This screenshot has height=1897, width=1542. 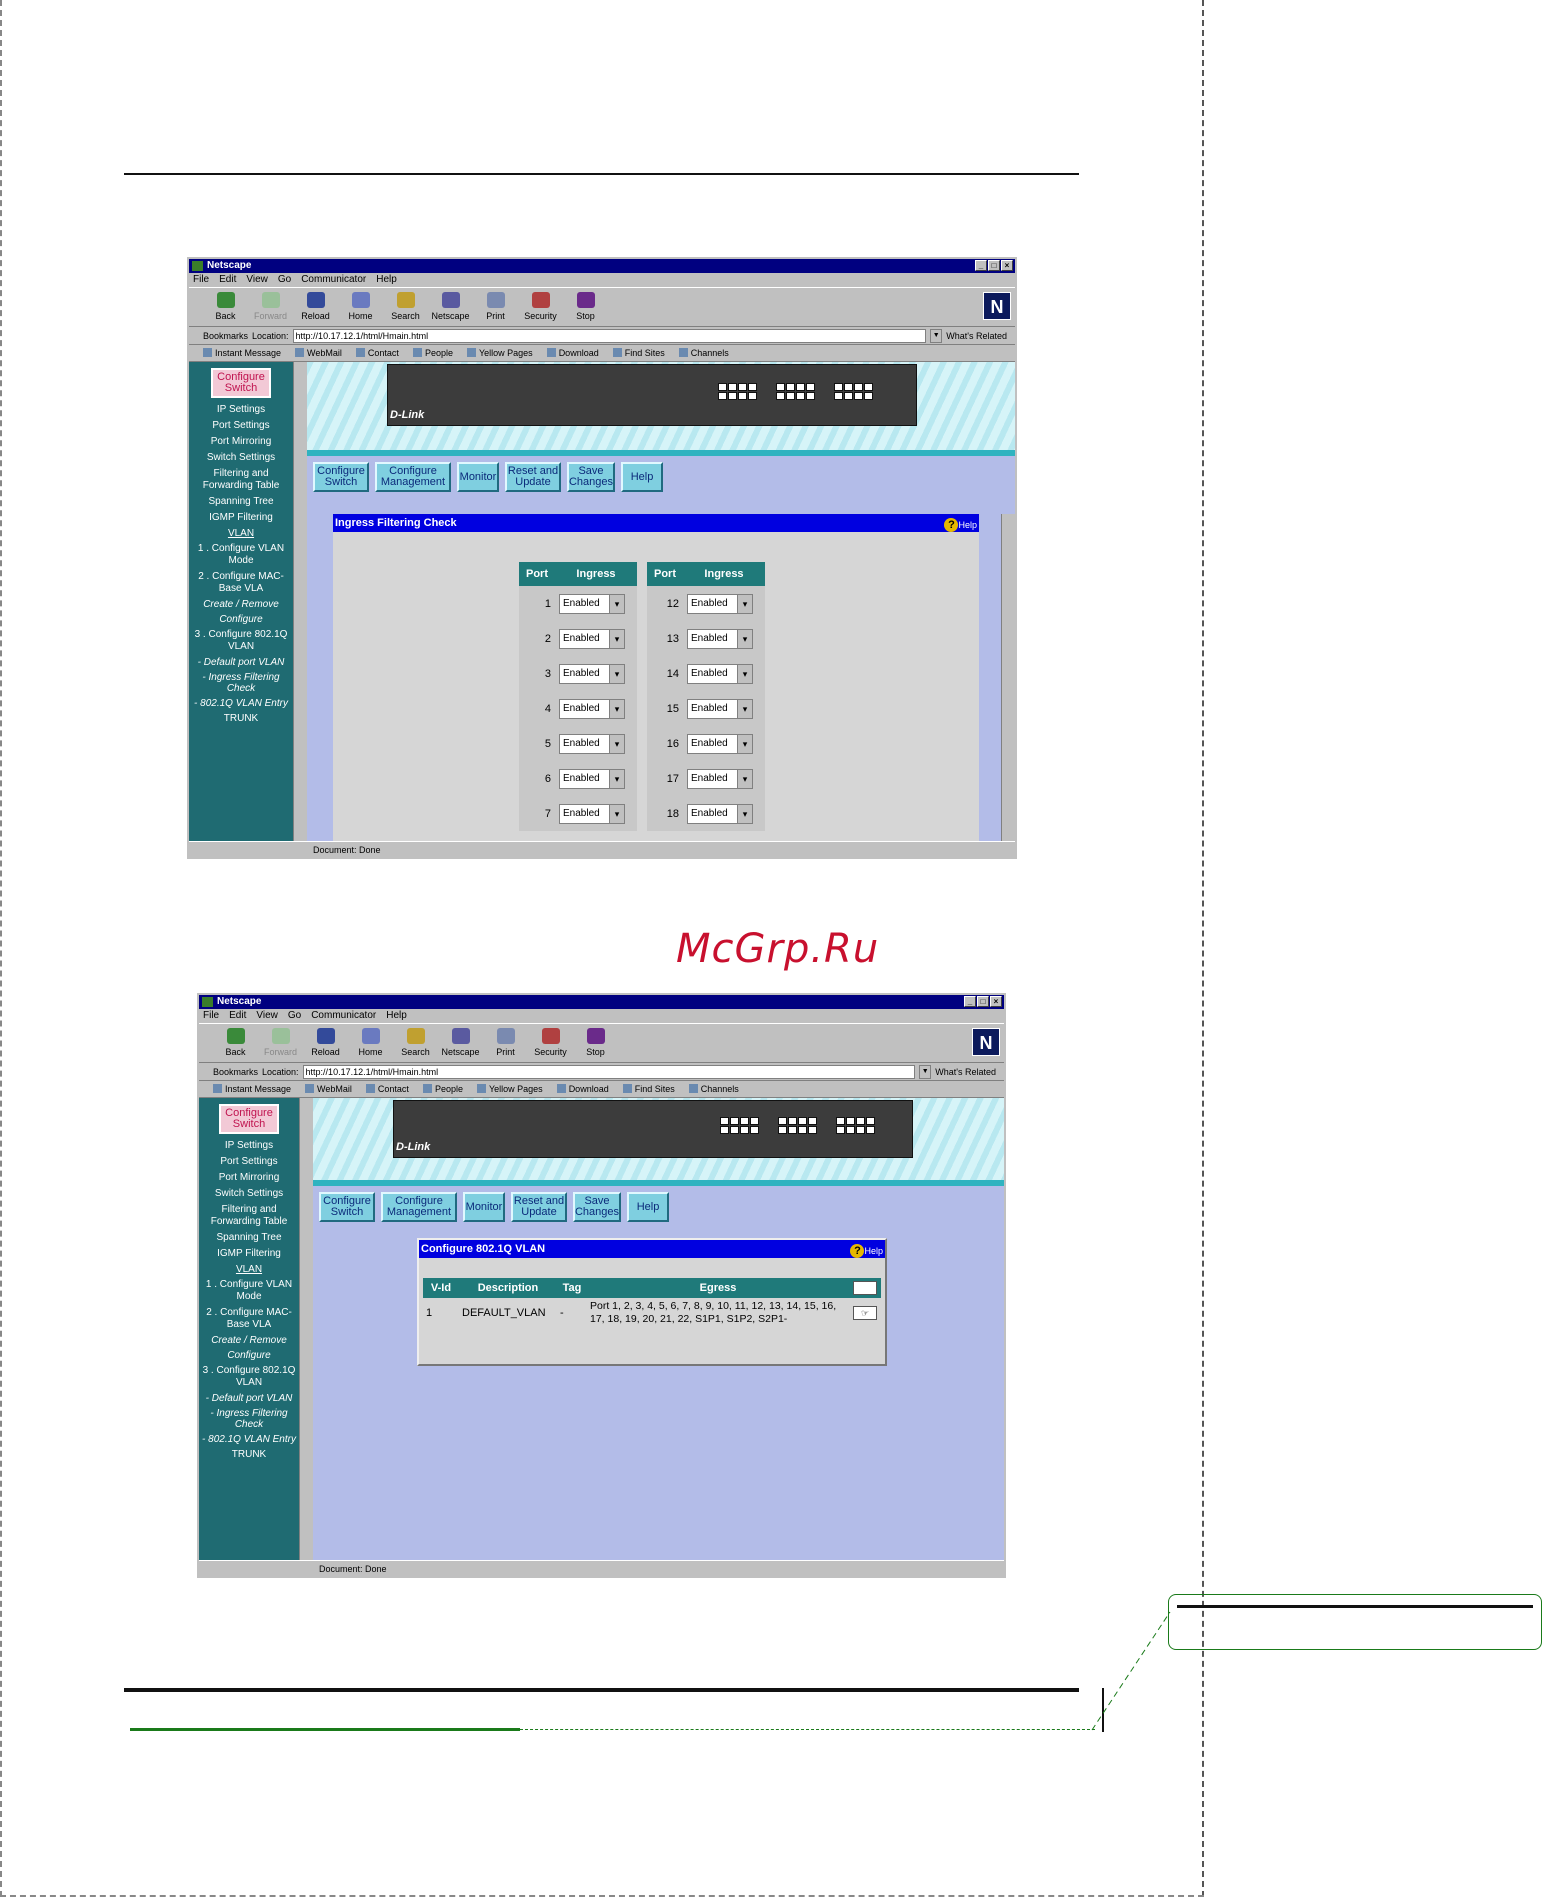 I want to click on print-button: Print, so click(x=495, y=307).